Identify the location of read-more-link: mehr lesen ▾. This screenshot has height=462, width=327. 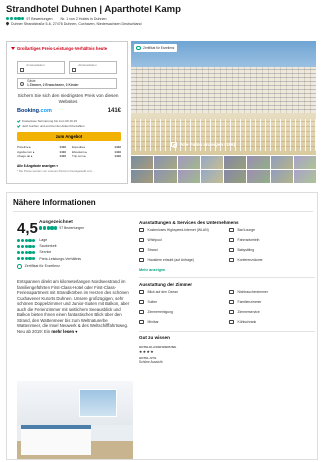
(64, 331).